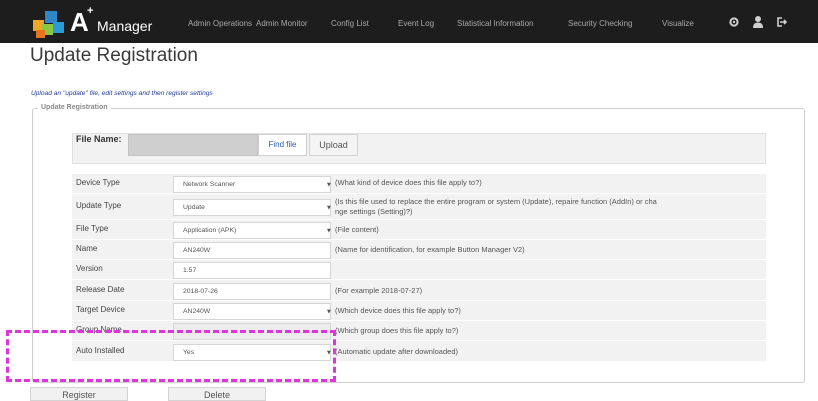 The image size is (818, 401). I want to click on update-type-select: Update, so click(252, 207).